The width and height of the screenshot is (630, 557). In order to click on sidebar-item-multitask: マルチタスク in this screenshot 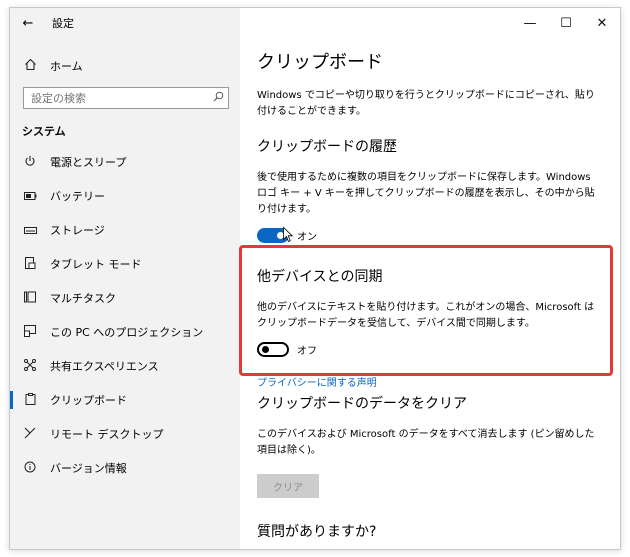, I will do `click(125, 298)`.